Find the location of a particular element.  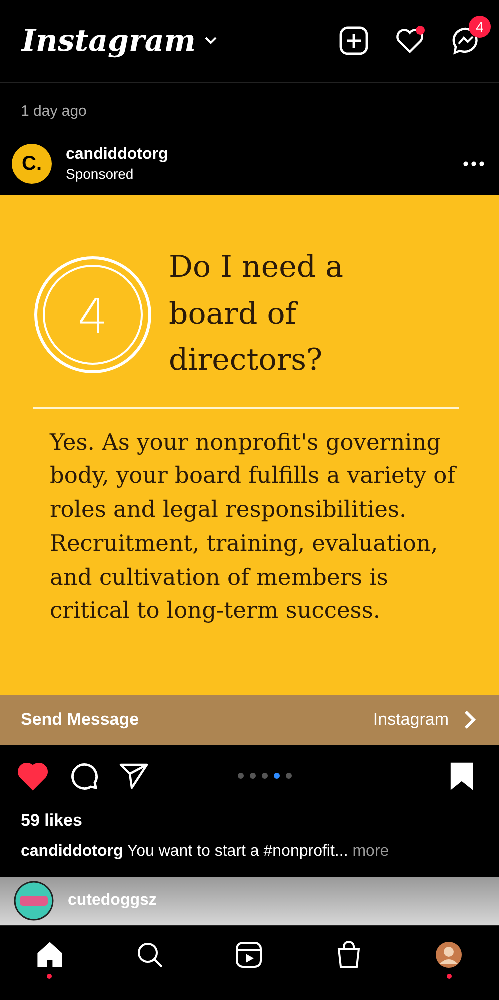

slide-question: Do I need a board of directors? is located at coordinates (256, 314).